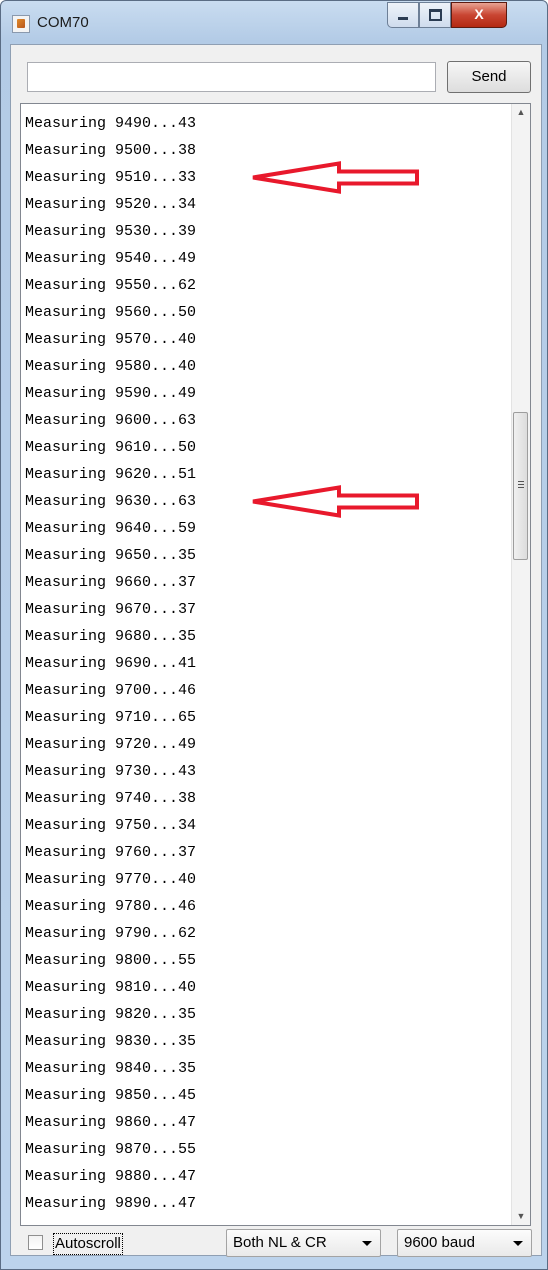 The image size is (548, 1270). I want to click on baud-rate-select: 9600 baud, so click(464, 1243).